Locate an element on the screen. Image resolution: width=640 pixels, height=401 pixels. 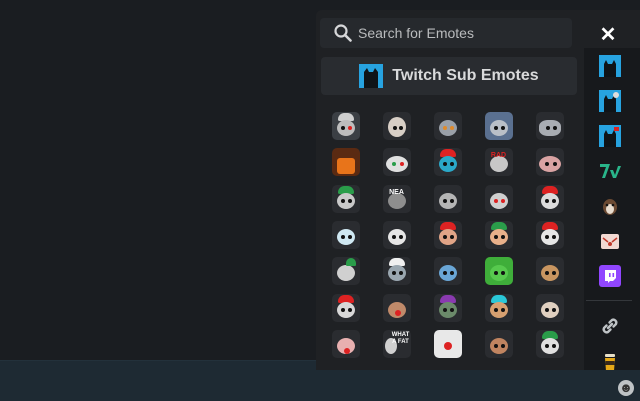
section-header: Twitch Sub Emotes is located at coordinates (449, 76).